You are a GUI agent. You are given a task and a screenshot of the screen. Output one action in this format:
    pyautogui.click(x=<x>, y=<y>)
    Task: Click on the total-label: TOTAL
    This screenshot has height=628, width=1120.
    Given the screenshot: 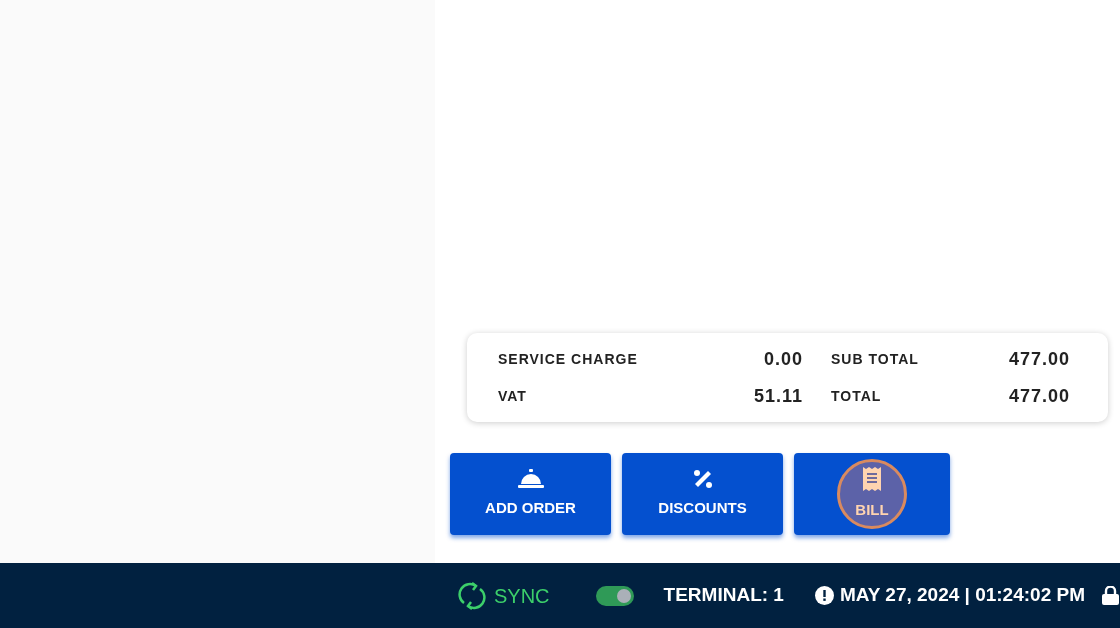 What is the action you would take?
    pyautogui.click(x=856, y=396)
    